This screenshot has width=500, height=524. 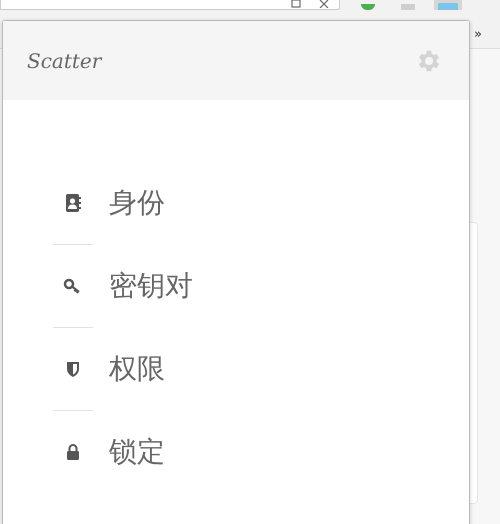 What do you see at coordinates (64, 60) in the screenshot?
I see `logo: Scatter` at bounding box center [64, 60].